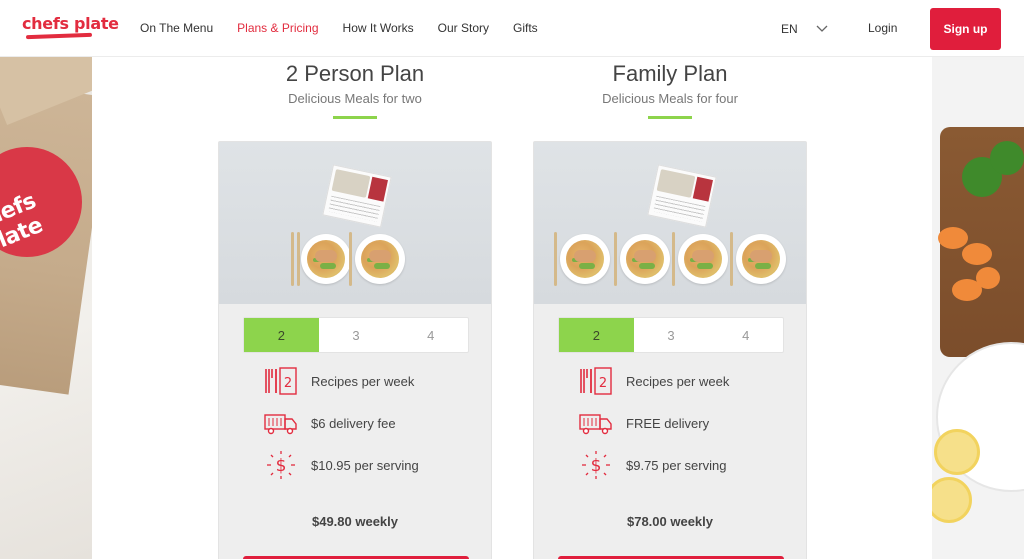  I want to click on nav-how-it-works: How It Works, so click(378, 28).